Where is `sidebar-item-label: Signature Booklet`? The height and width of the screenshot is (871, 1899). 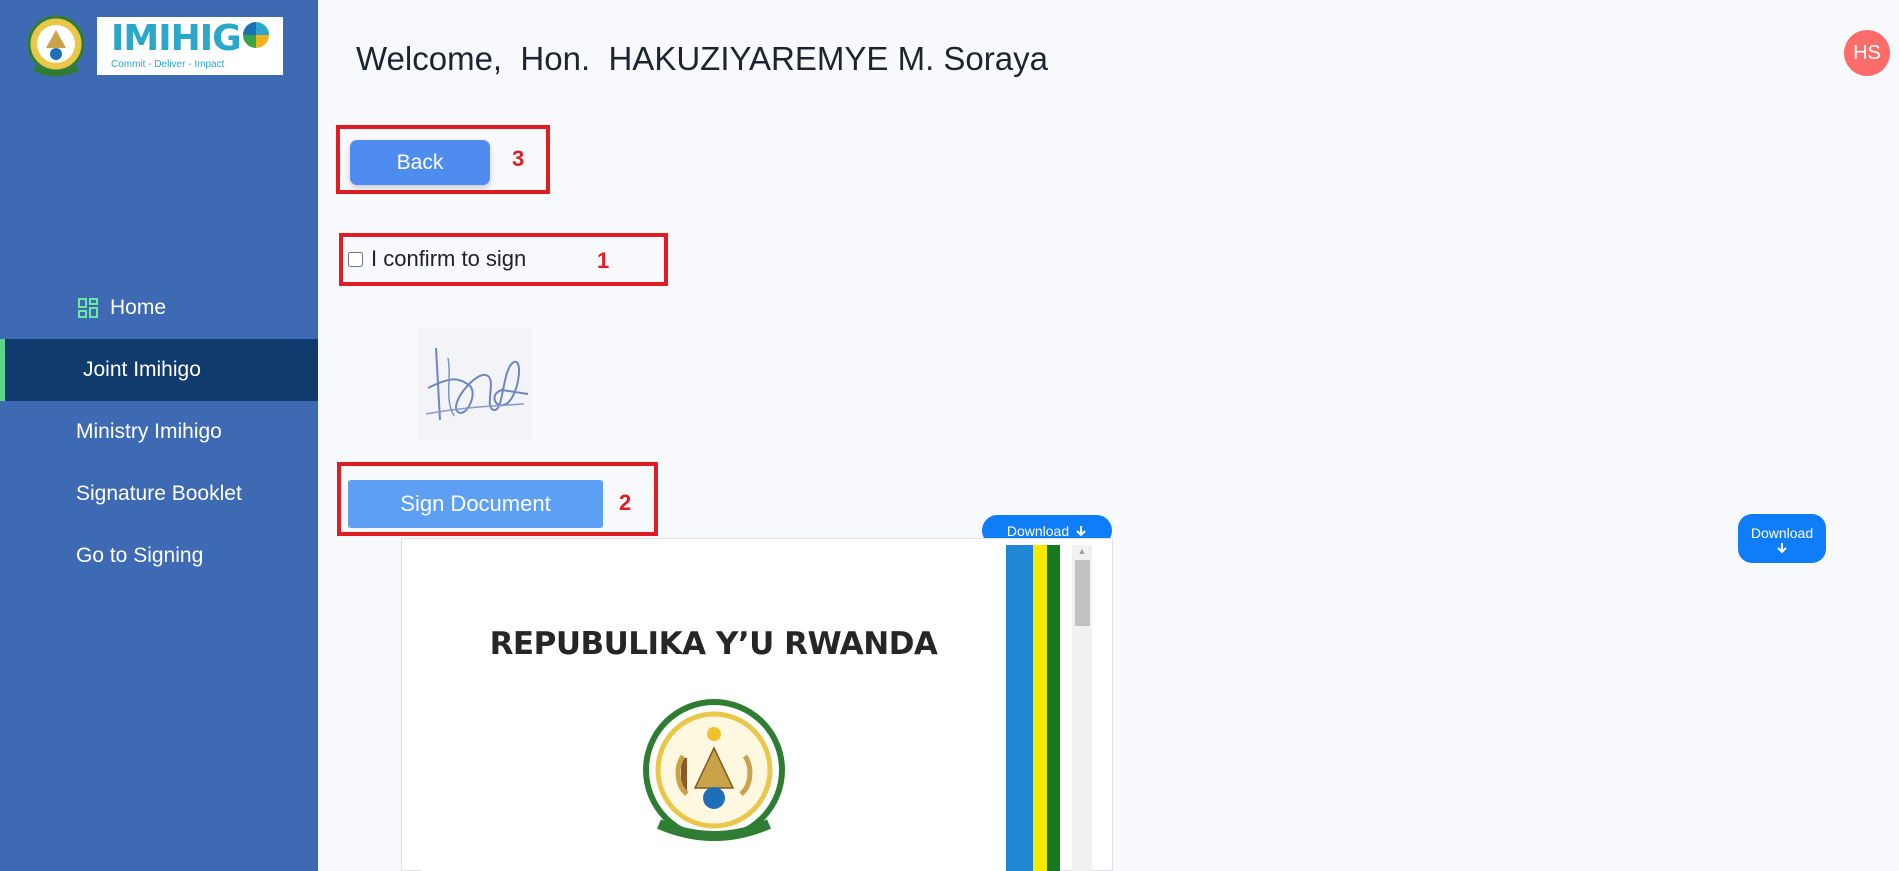
sidebar-item-label: Signature Booklet is located at coordinates (159, 493).